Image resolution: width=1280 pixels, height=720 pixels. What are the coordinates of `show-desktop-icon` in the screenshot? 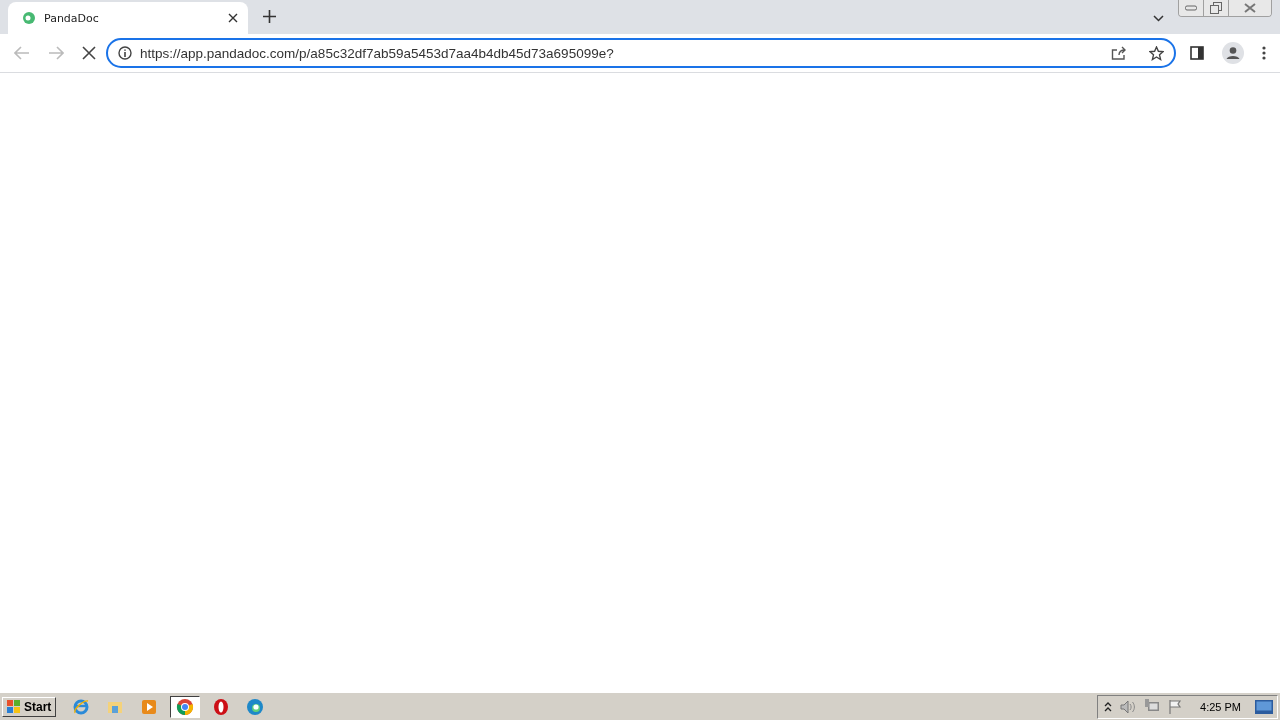 It's located at (1264, 706).